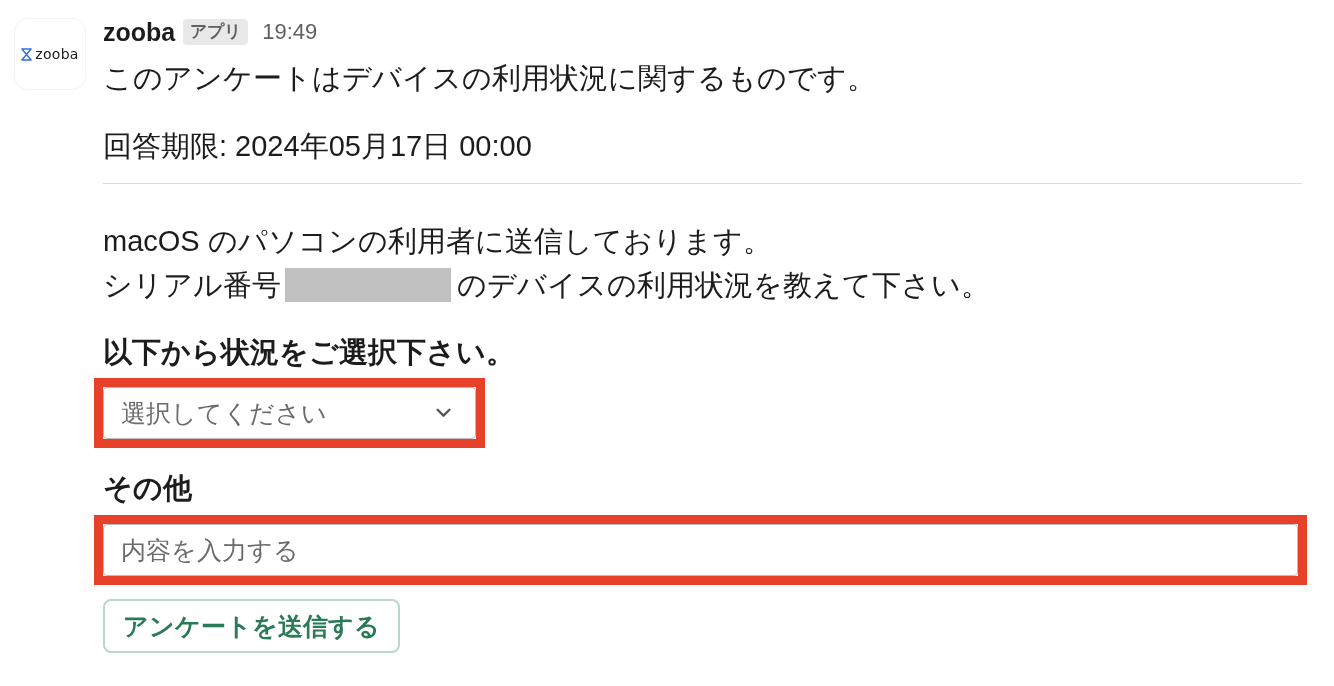  I want to click on field-label: その他, so click(148, 488).